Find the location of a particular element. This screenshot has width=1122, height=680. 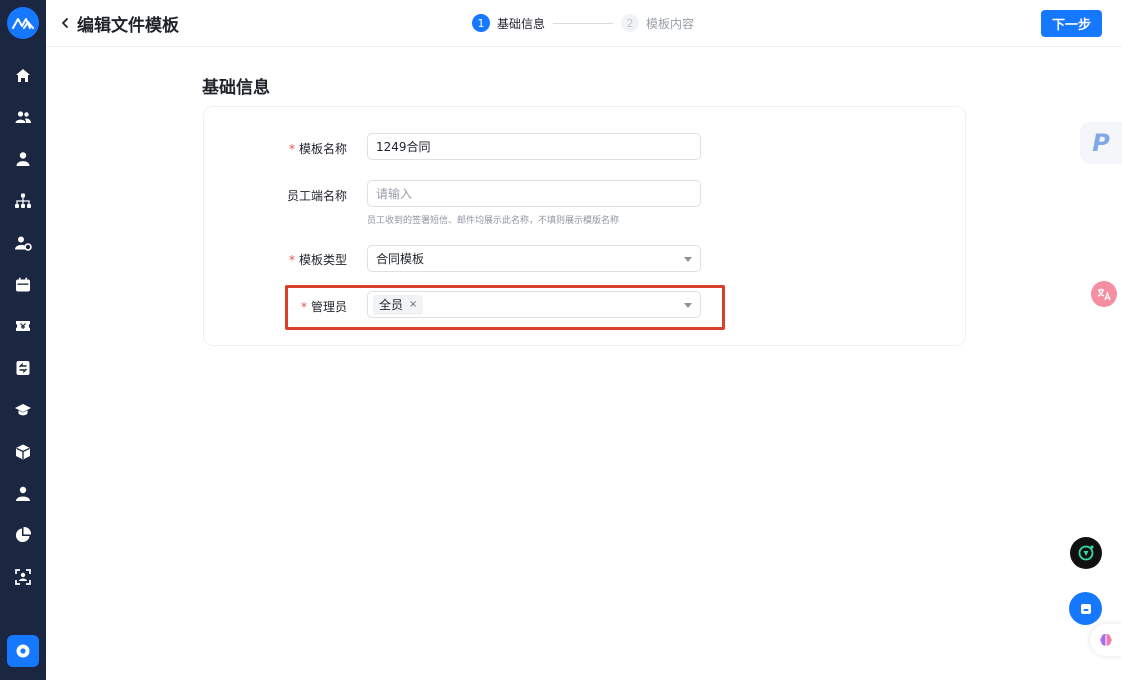

sidebar-item-approval is located at coordinates (23, 368).